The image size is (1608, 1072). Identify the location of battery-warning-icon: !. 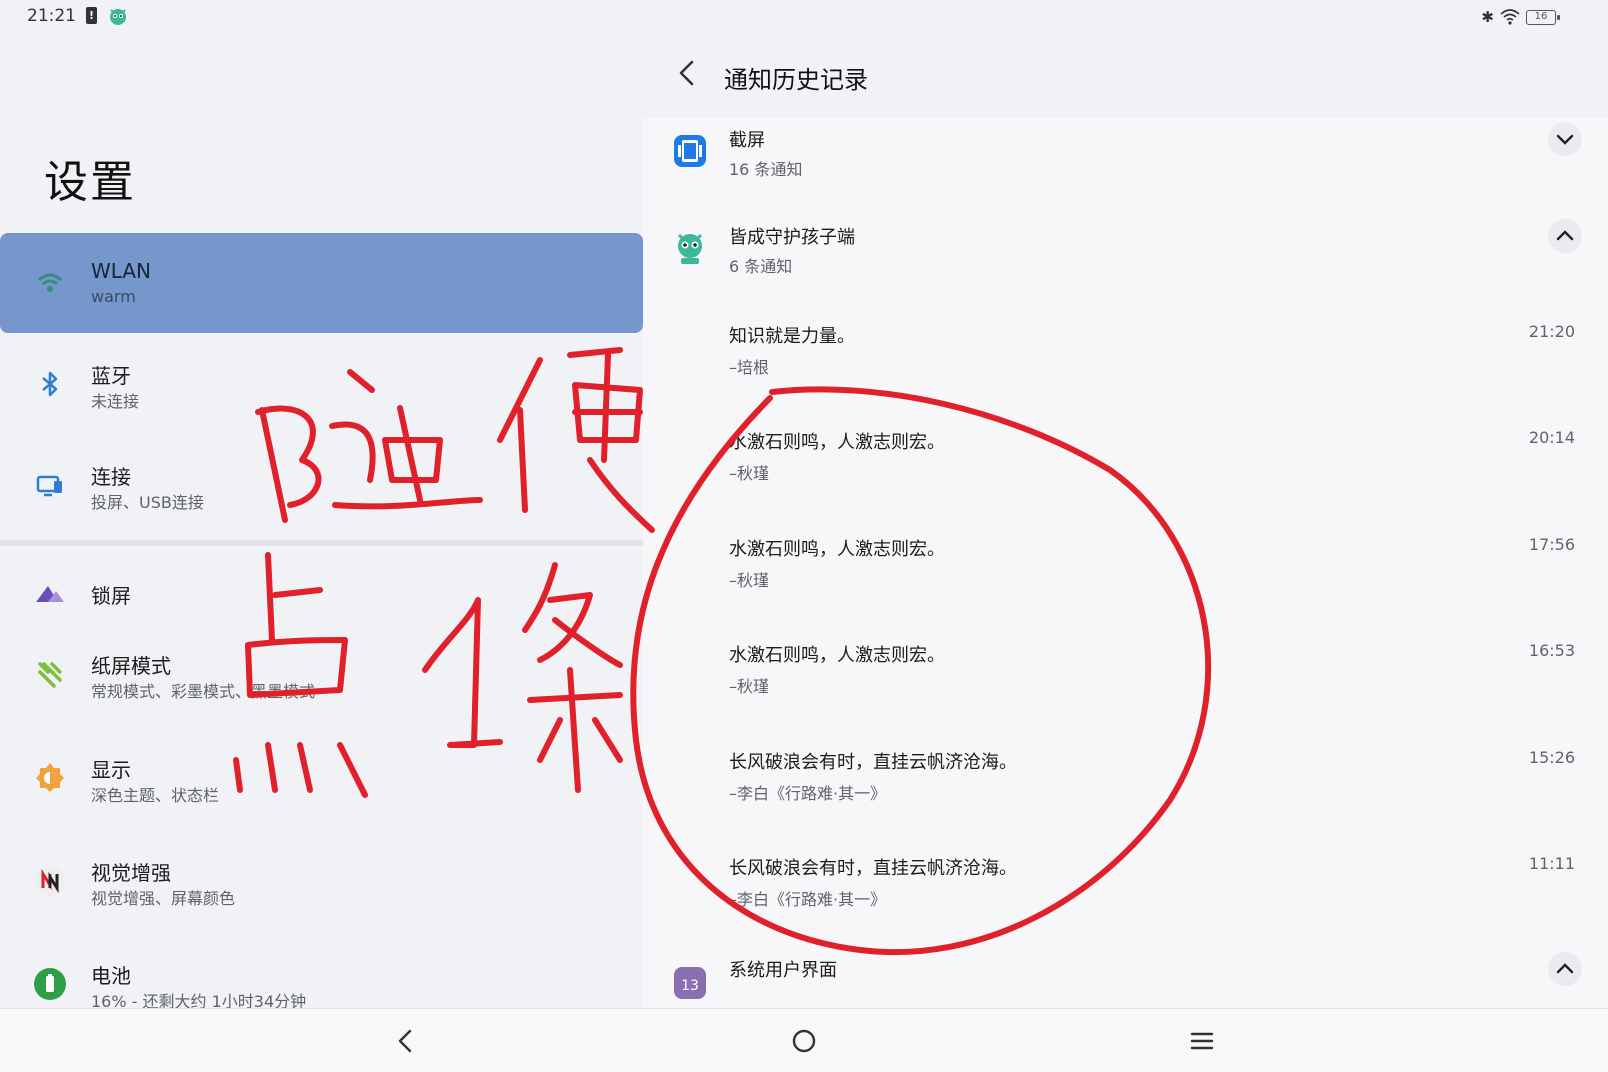
(91, 15).